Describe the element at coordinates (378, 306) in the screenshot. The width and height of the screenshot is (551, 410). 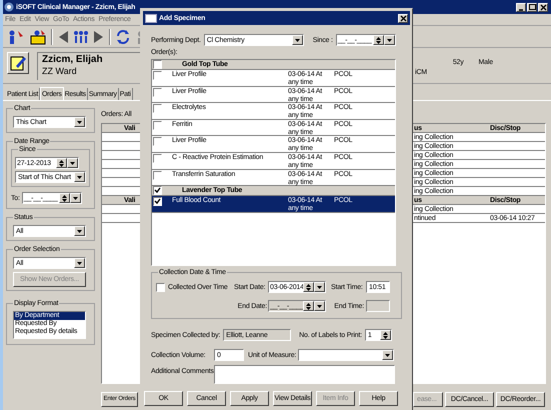
I see `time-field` at that location.